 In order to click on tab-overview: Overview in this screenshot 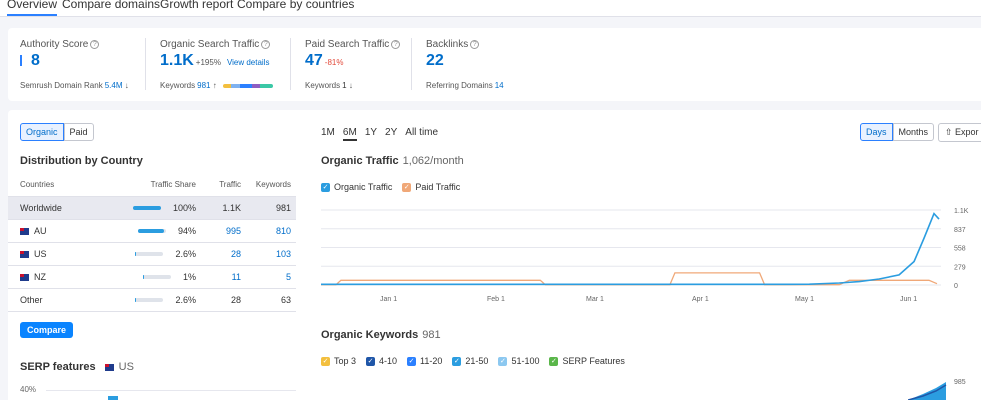, I will do `click(32, 8)`.